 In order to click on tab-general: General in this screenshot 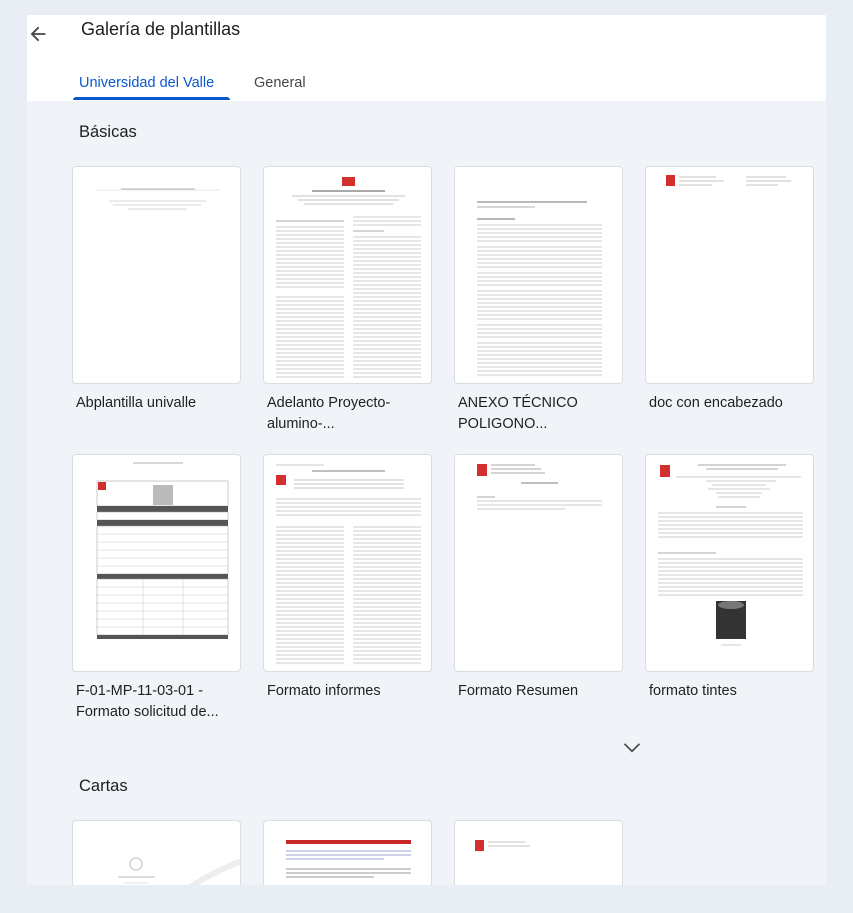, I will do `click(280, 83)`.